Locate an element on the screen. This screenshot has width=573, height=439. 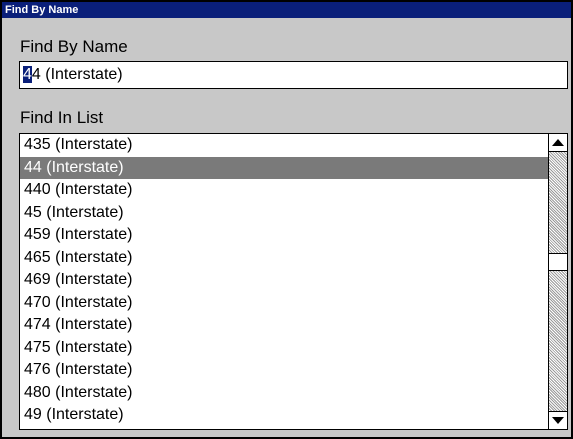
text-cursor: 4 is located at coordinates (27, 74).